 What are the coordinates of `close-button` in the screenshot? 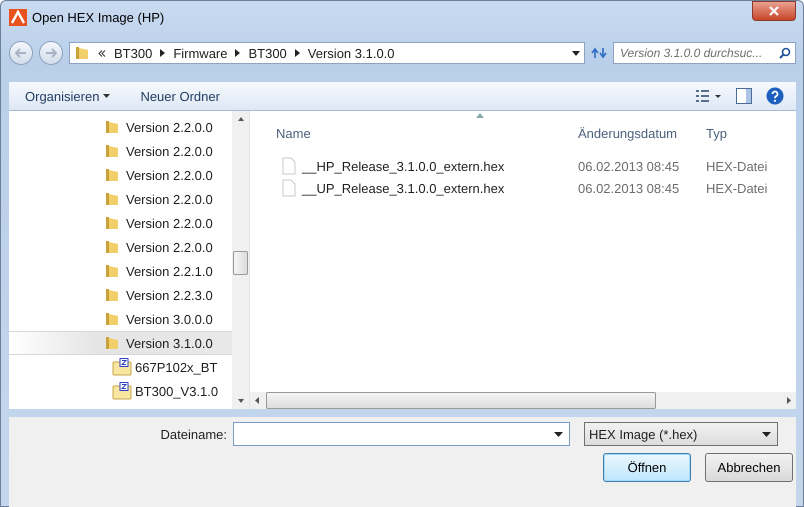 It's located at (774, 11).